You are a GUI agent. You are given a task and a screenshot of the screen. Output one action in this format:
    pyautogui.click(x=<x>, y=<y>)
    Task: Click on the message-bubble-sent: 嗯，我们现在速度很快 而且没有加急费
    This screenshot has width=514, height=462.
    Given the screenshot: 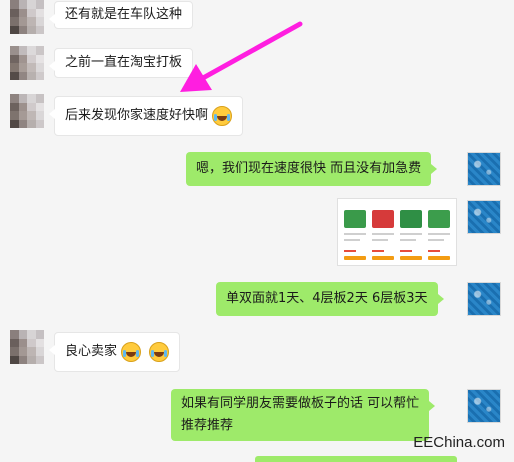 What is the action you would take?
    pyautogui.click(x=312, y=169)
    